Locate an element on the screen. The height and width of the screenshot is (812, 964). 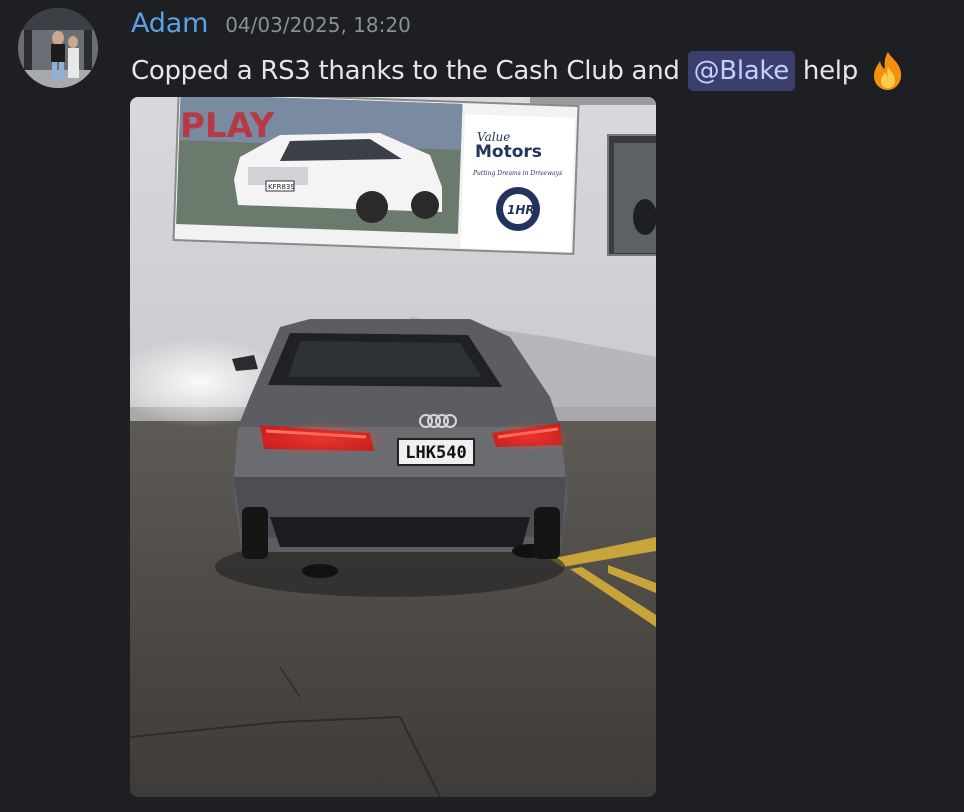
timestamp: 04/03/2025, 18:20 is located at coordinates (318, 25).